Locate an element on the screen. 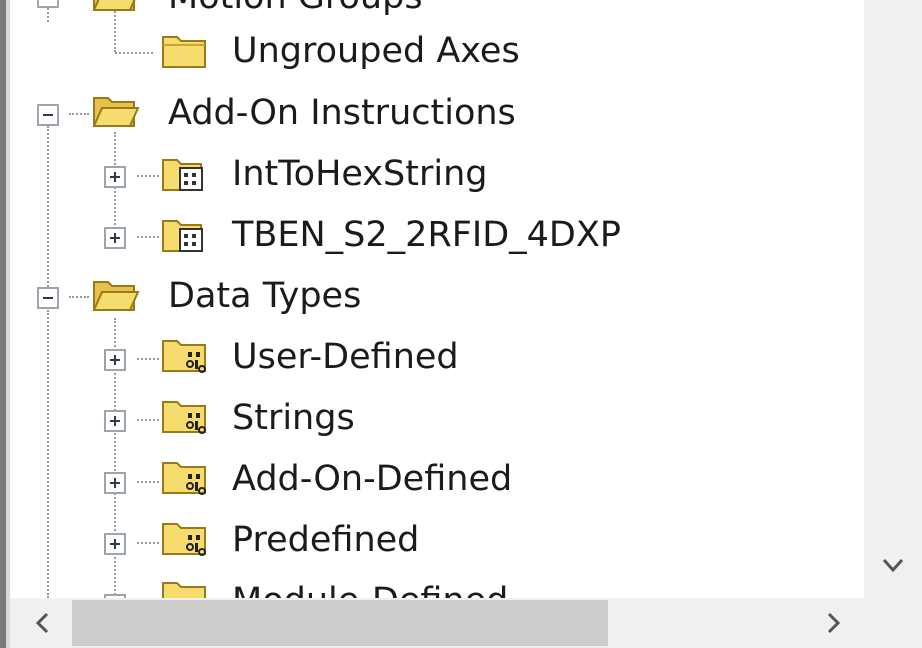  tree-item-strings: Strings is located at coordinates (293, 418).